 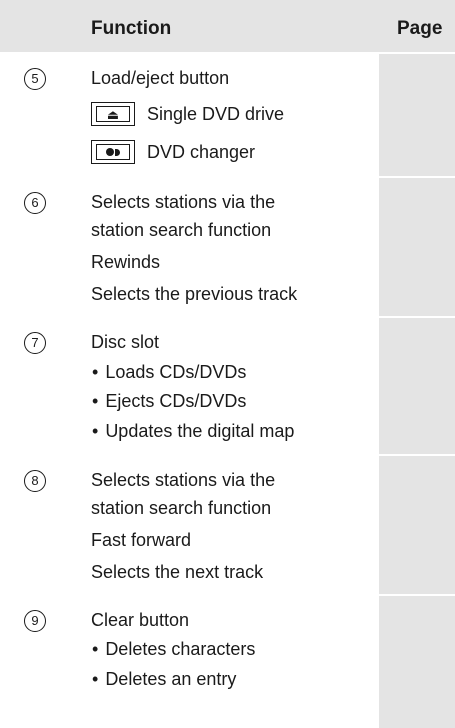 I want to click on function-text: Disc slot, so click(x=125, y=342).